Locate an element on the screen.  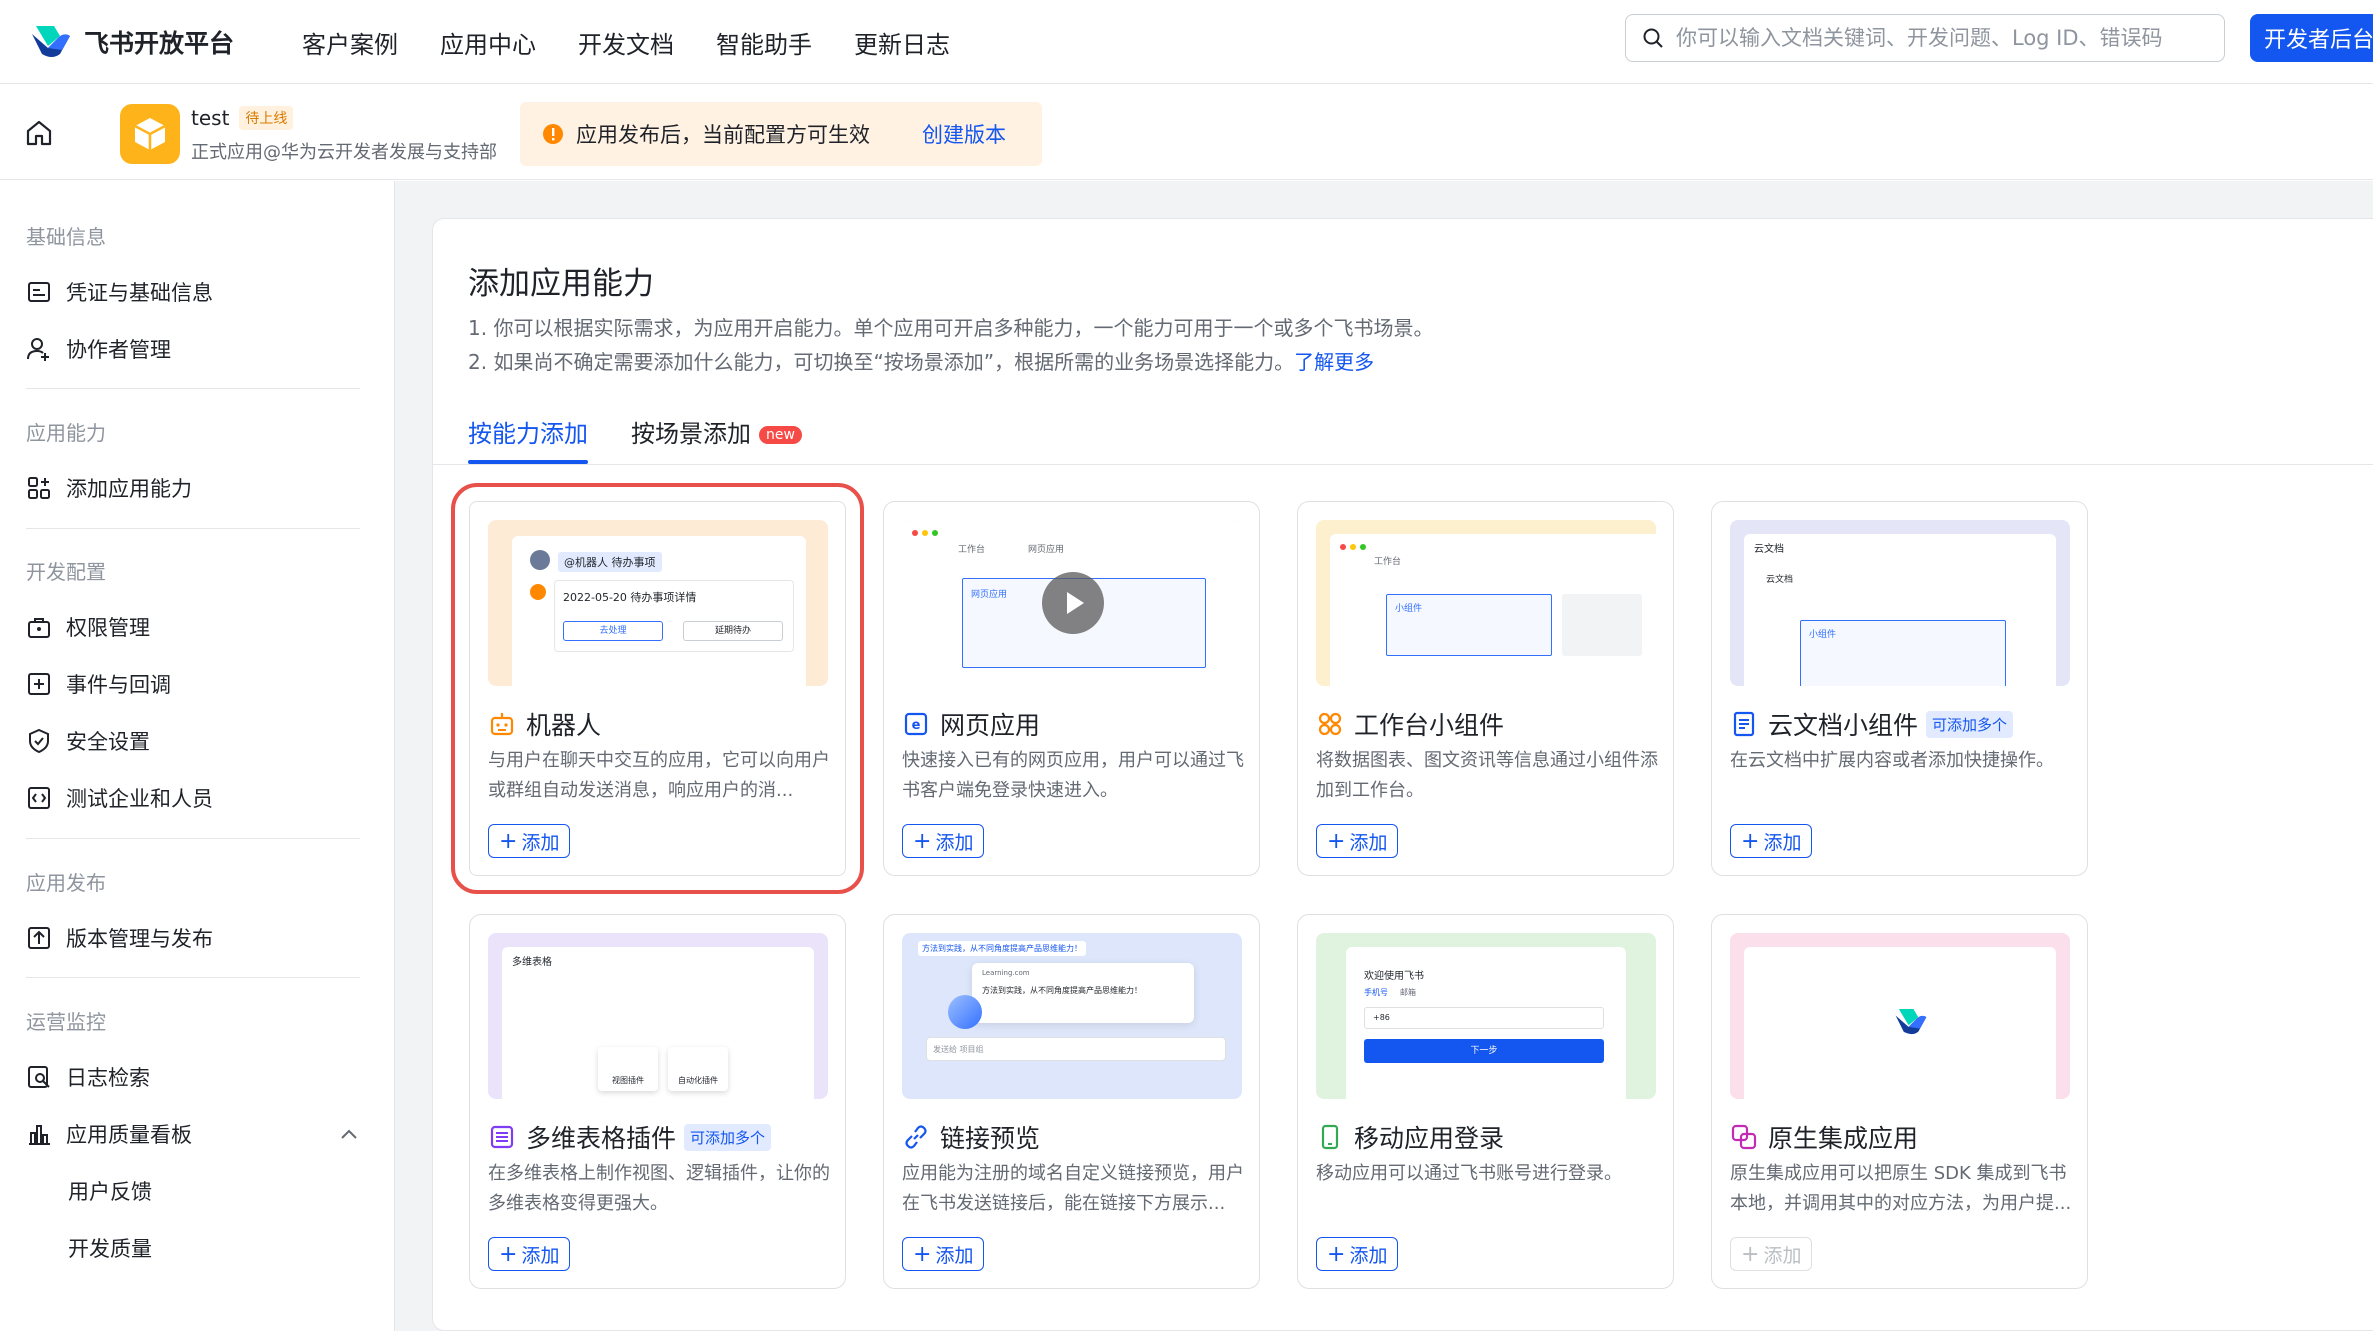
brand-logo: 飞书开放平台 is located at coordinates (132, 42).